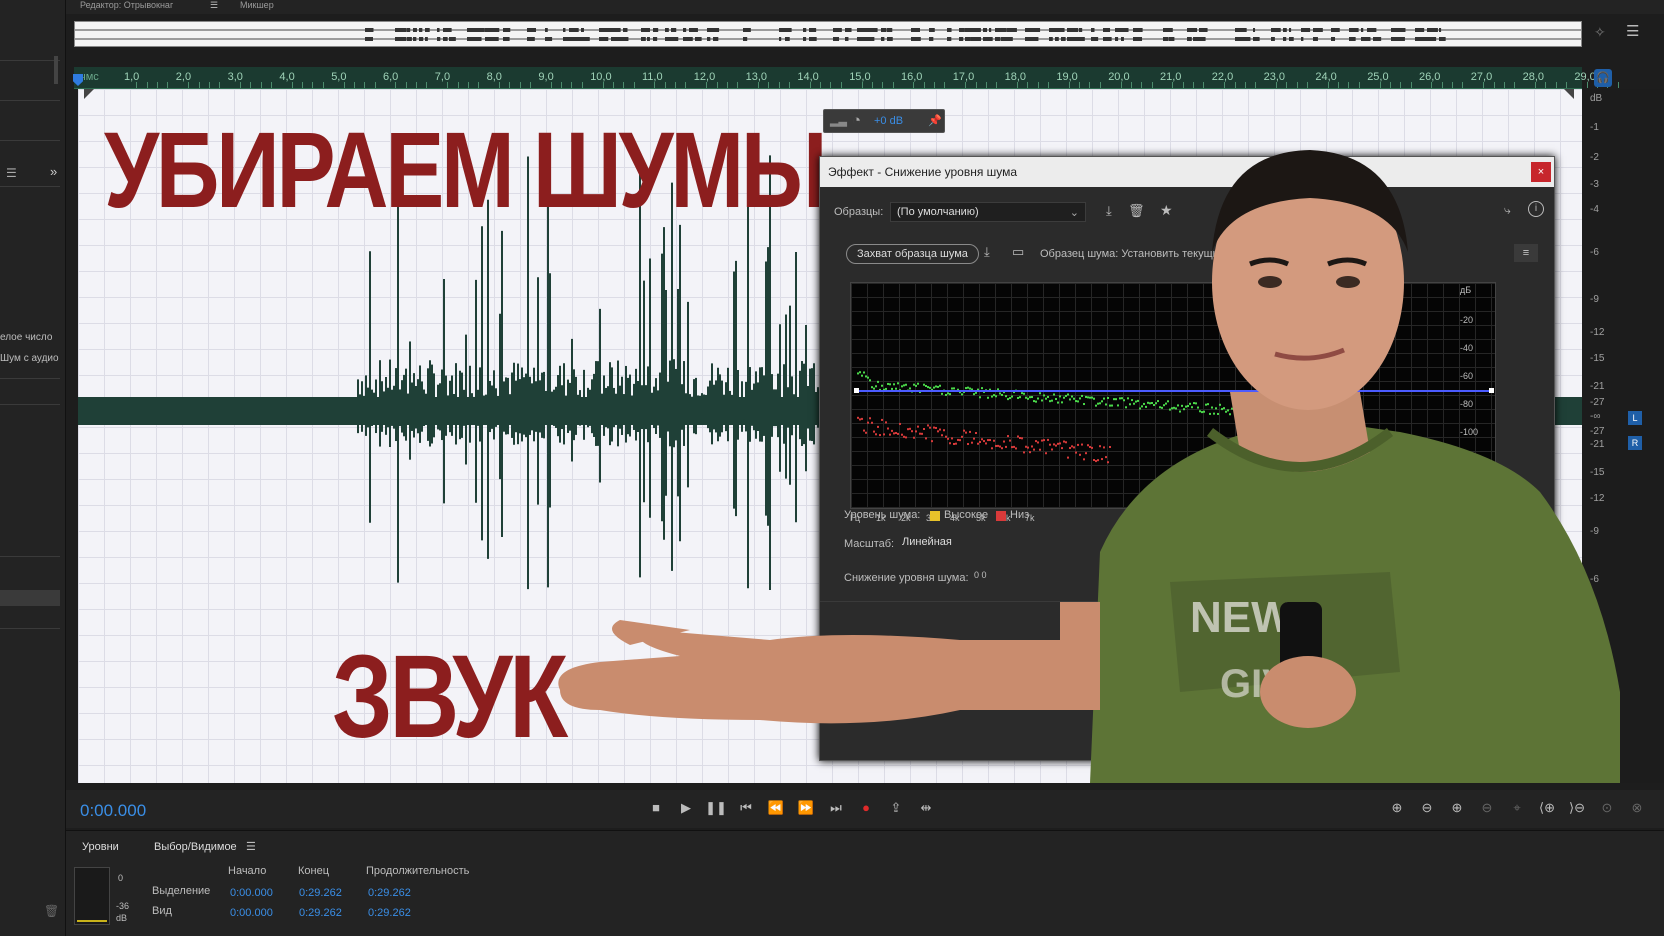  Describe the element at coordinates (836, 808) in the screenshot. I see `skip-forward-icon: ⏭` at that location.